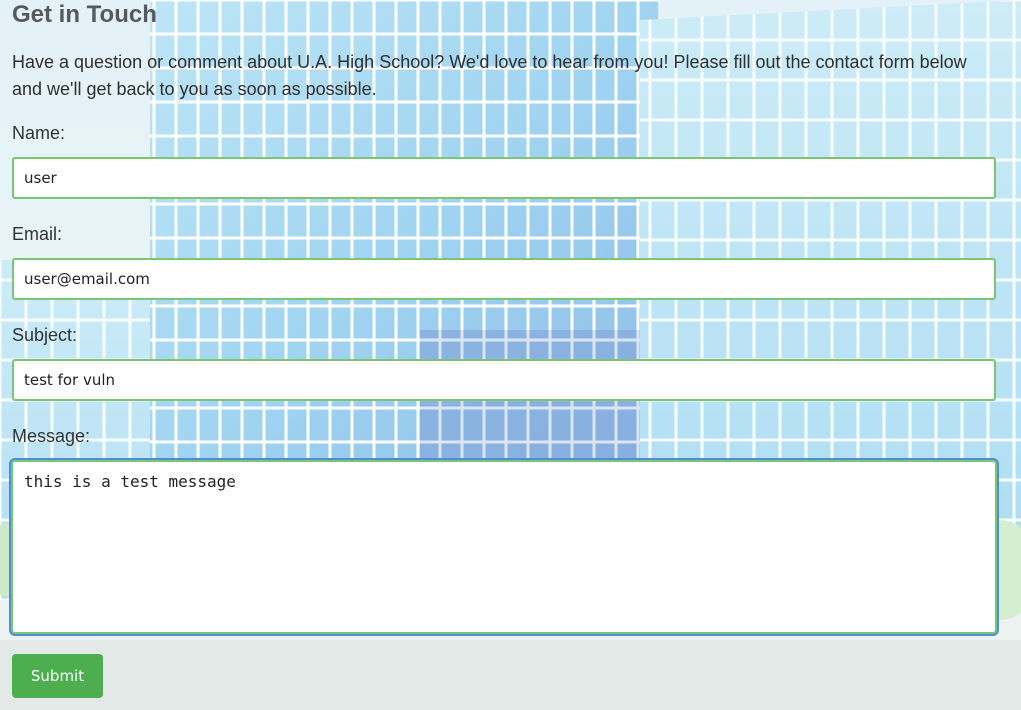 This screenshot has height=710, width=1021. What do you see at coordinates (504, 279) in the screenshot?
I see `email-input` at bounding box center [504, 279].